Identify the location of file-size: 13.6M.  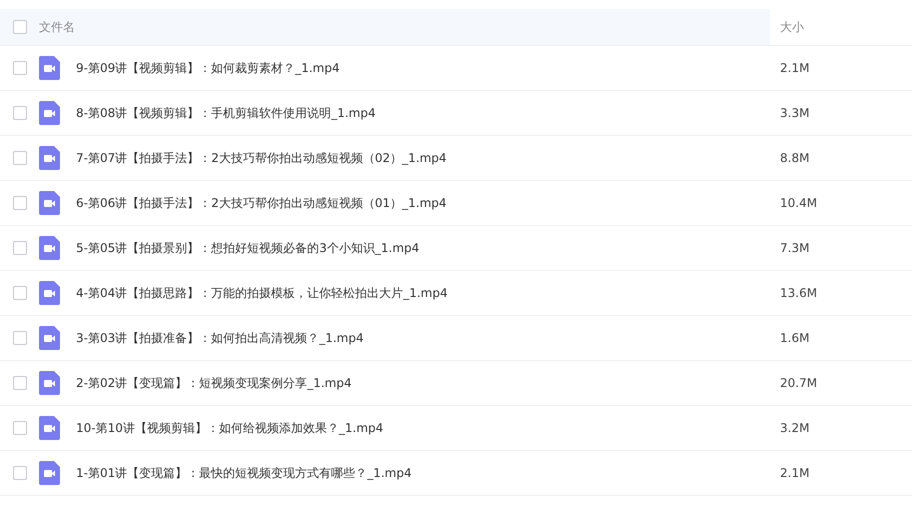
(799, 293).